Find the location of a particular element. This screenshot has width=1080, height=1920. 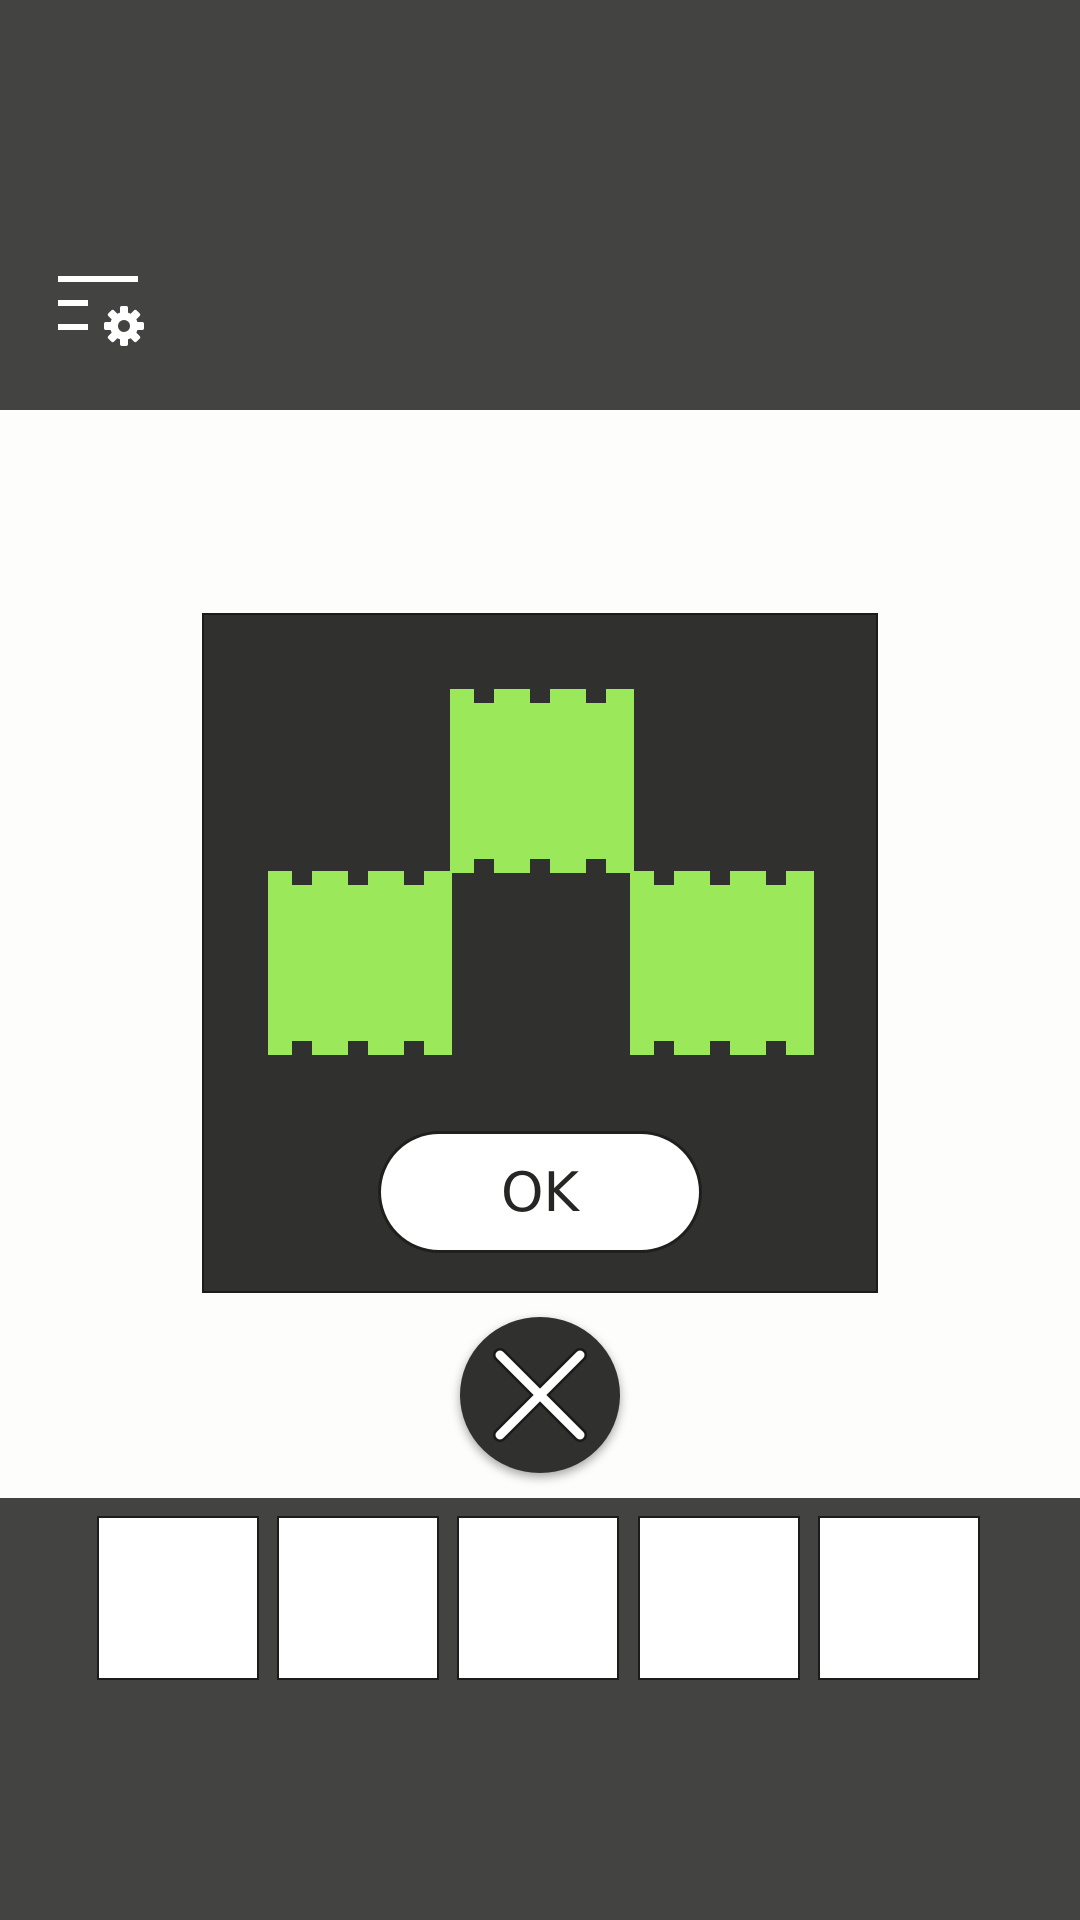

menu-settings-icon is located at coordinates (101, 311).